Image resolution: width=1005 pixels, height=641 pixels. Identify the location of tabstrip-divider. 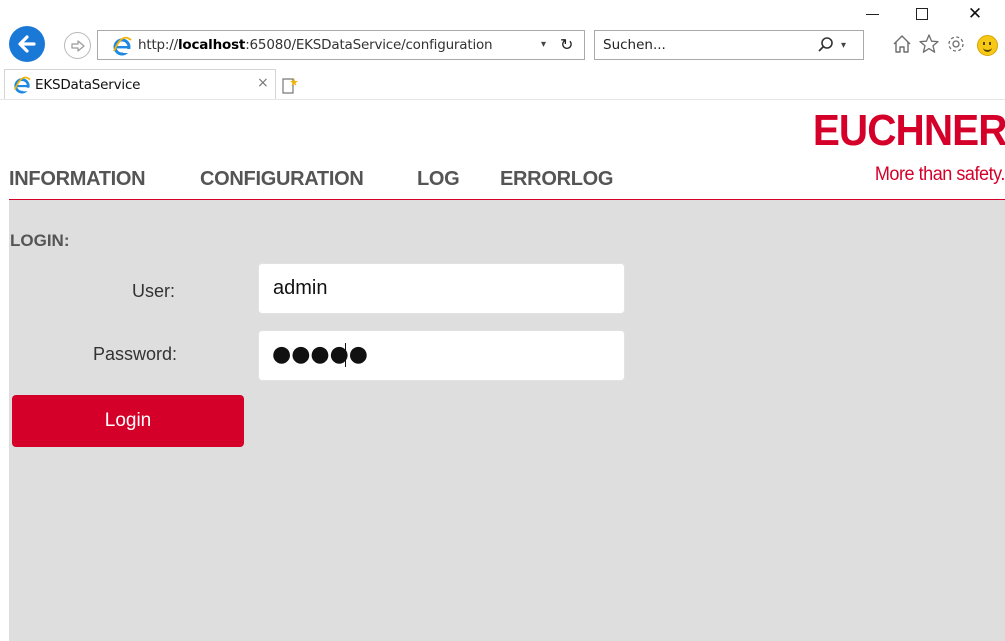
(502, 99).